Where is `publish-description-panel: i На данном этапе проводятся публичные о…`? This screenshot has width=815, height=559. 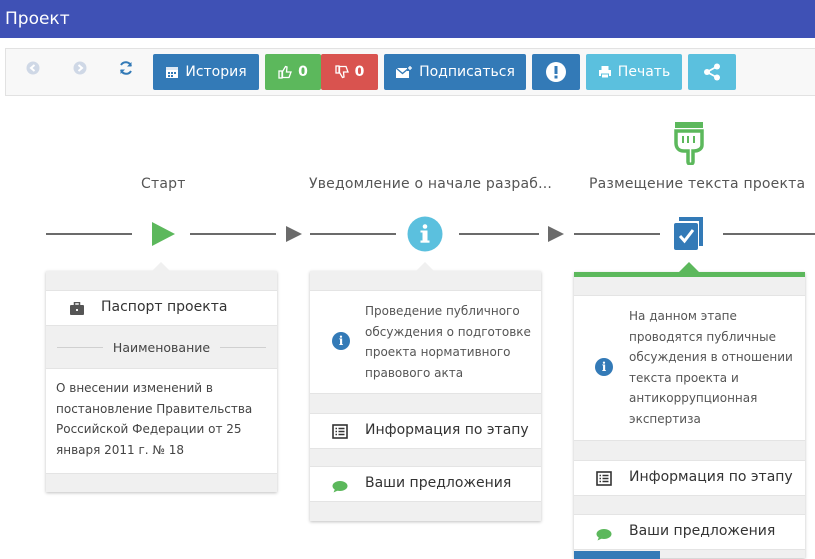 publish-description-panel: i На данном этапе проводятся публичные о… is located at coordinates (689, 368).